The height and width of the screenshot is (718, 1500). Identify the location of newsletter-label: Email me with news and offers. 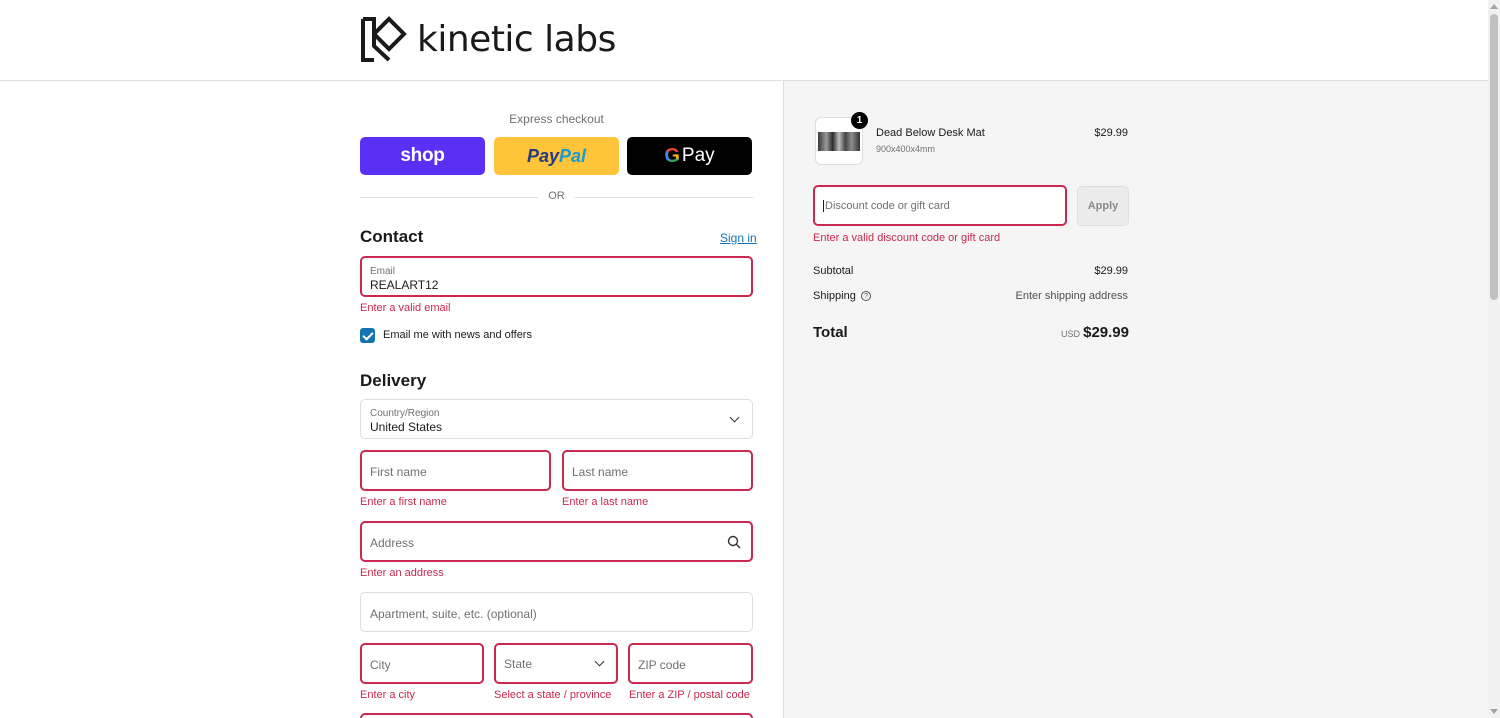
(457, 335).